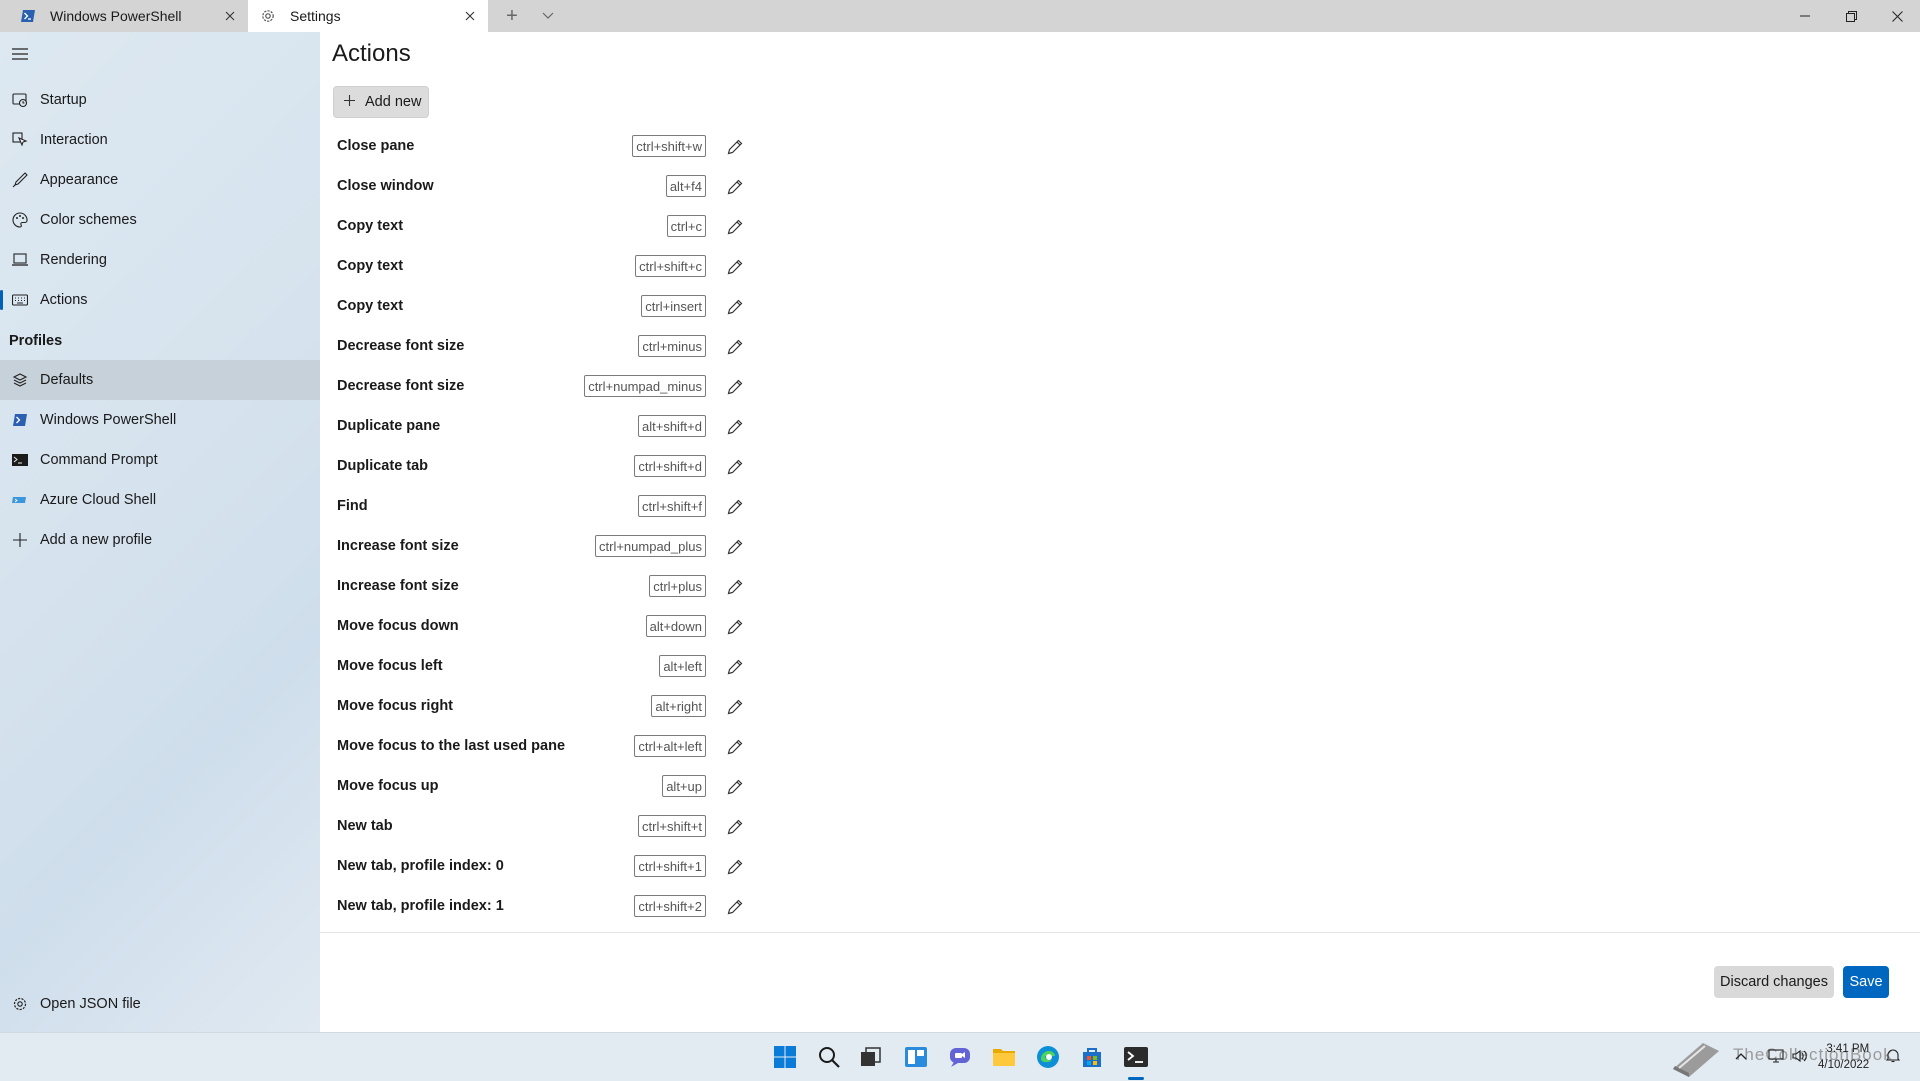  What do you see at coordinates (570, 627) in the screenshot?
I see `action-row: Move focus down alt+down` at bounding box center [570, 627].